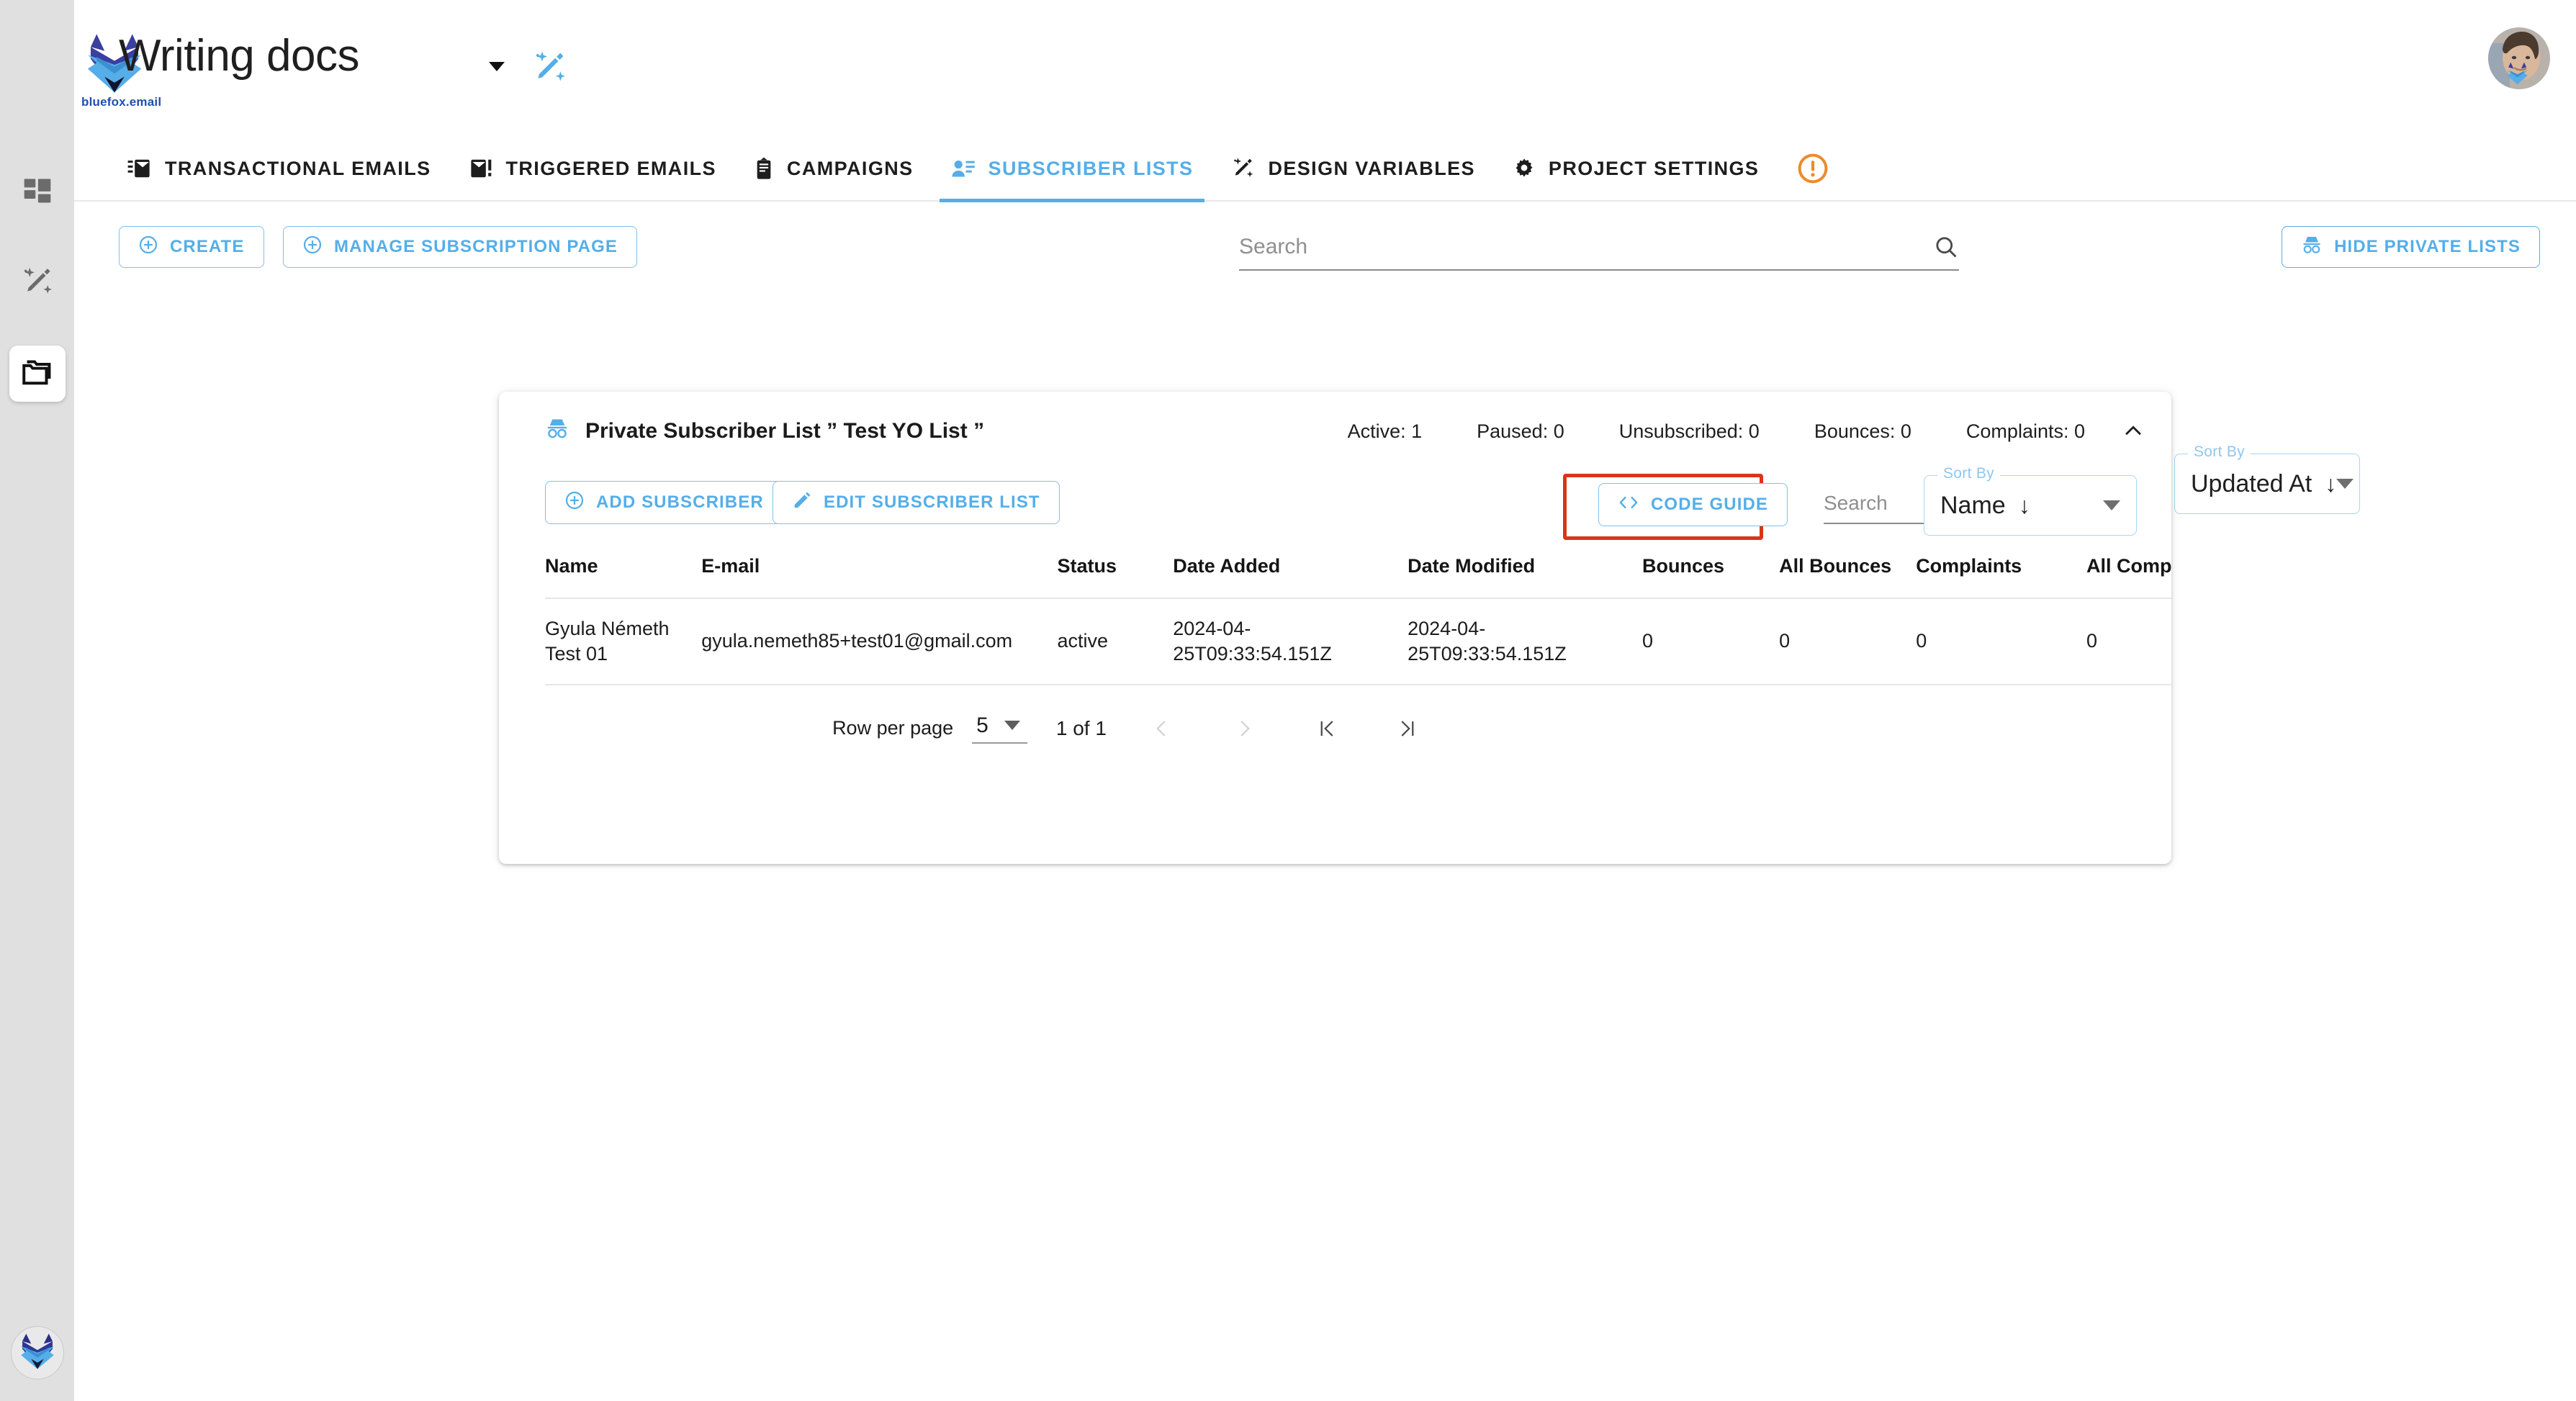  I want to click on chevron-right-icon, so click(1244, 728).